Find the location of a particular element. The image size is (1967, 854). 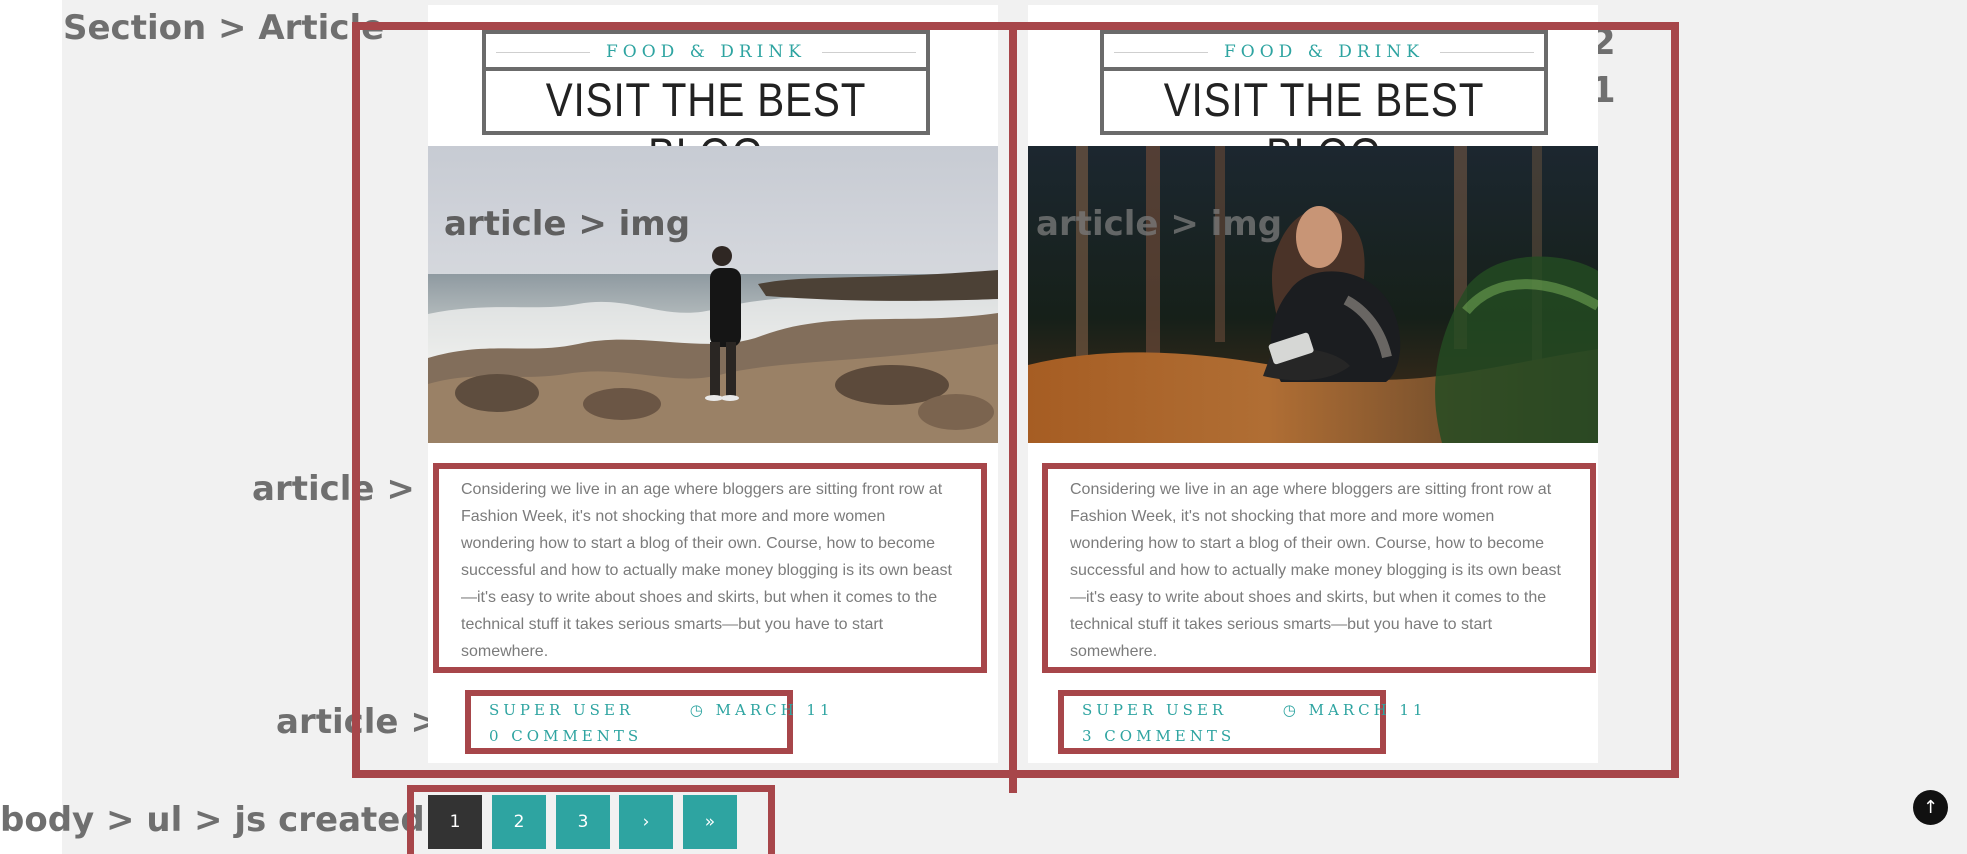

pagination-label: body > ul > js created Li is located at coordinates (235, 820).